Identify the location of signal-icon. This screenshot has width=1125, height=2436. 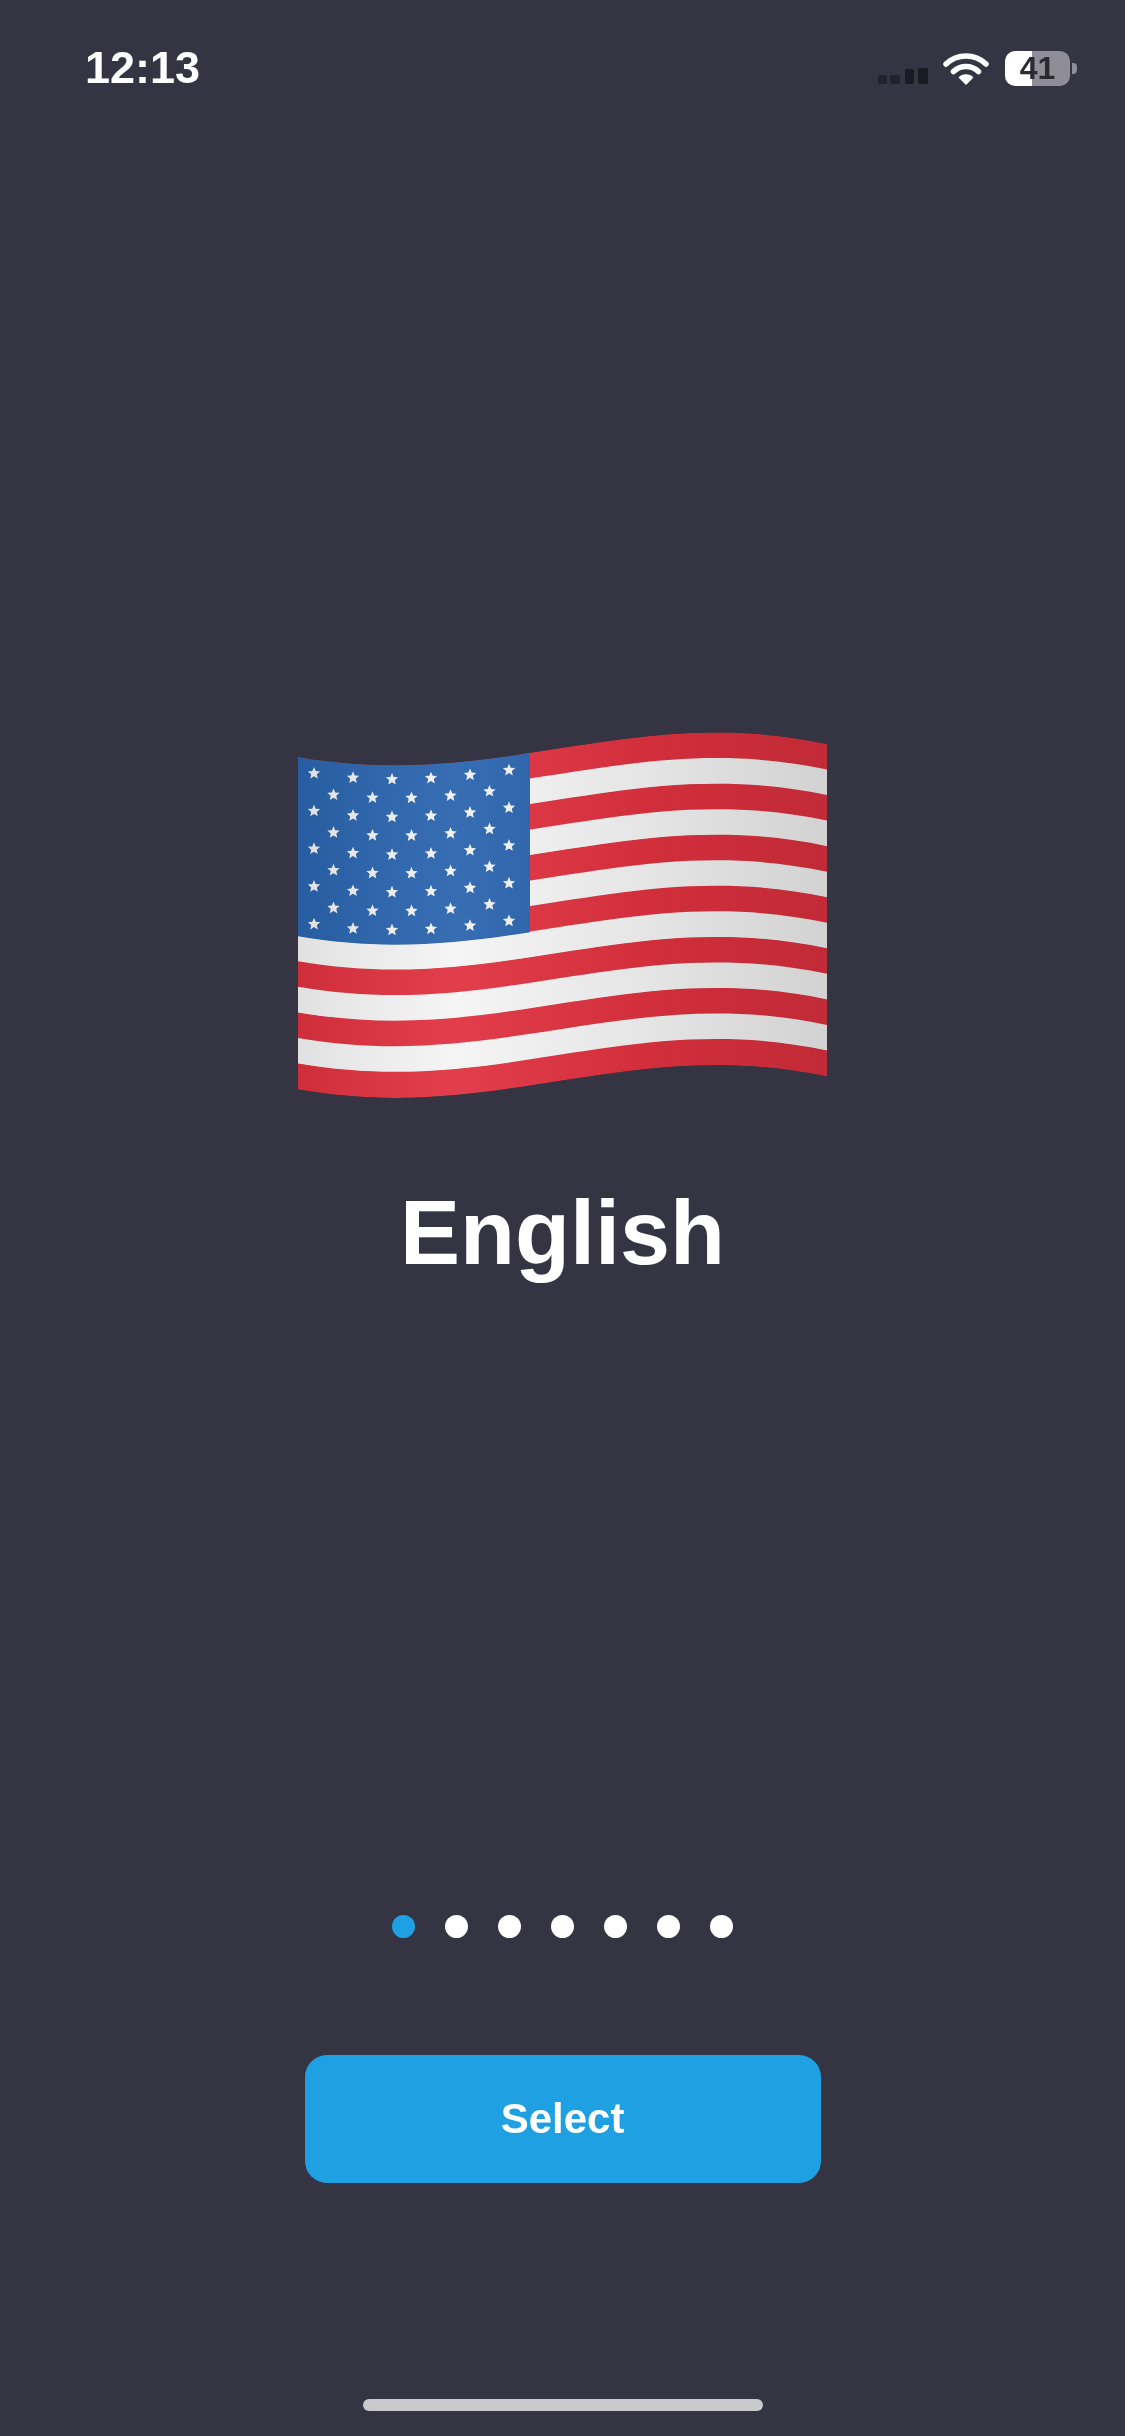
(903, 76).